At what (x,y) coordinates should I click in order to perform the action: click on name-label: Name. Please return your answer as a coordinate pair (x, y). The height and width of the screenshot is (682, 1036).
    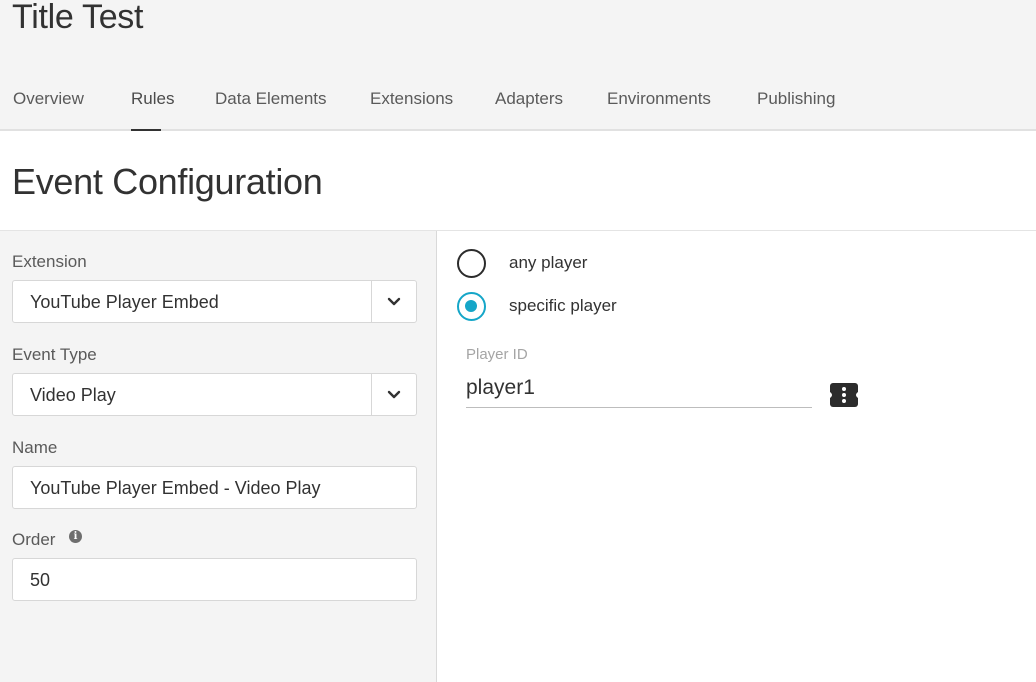
    Looking at the image, I should click on (35, 447).